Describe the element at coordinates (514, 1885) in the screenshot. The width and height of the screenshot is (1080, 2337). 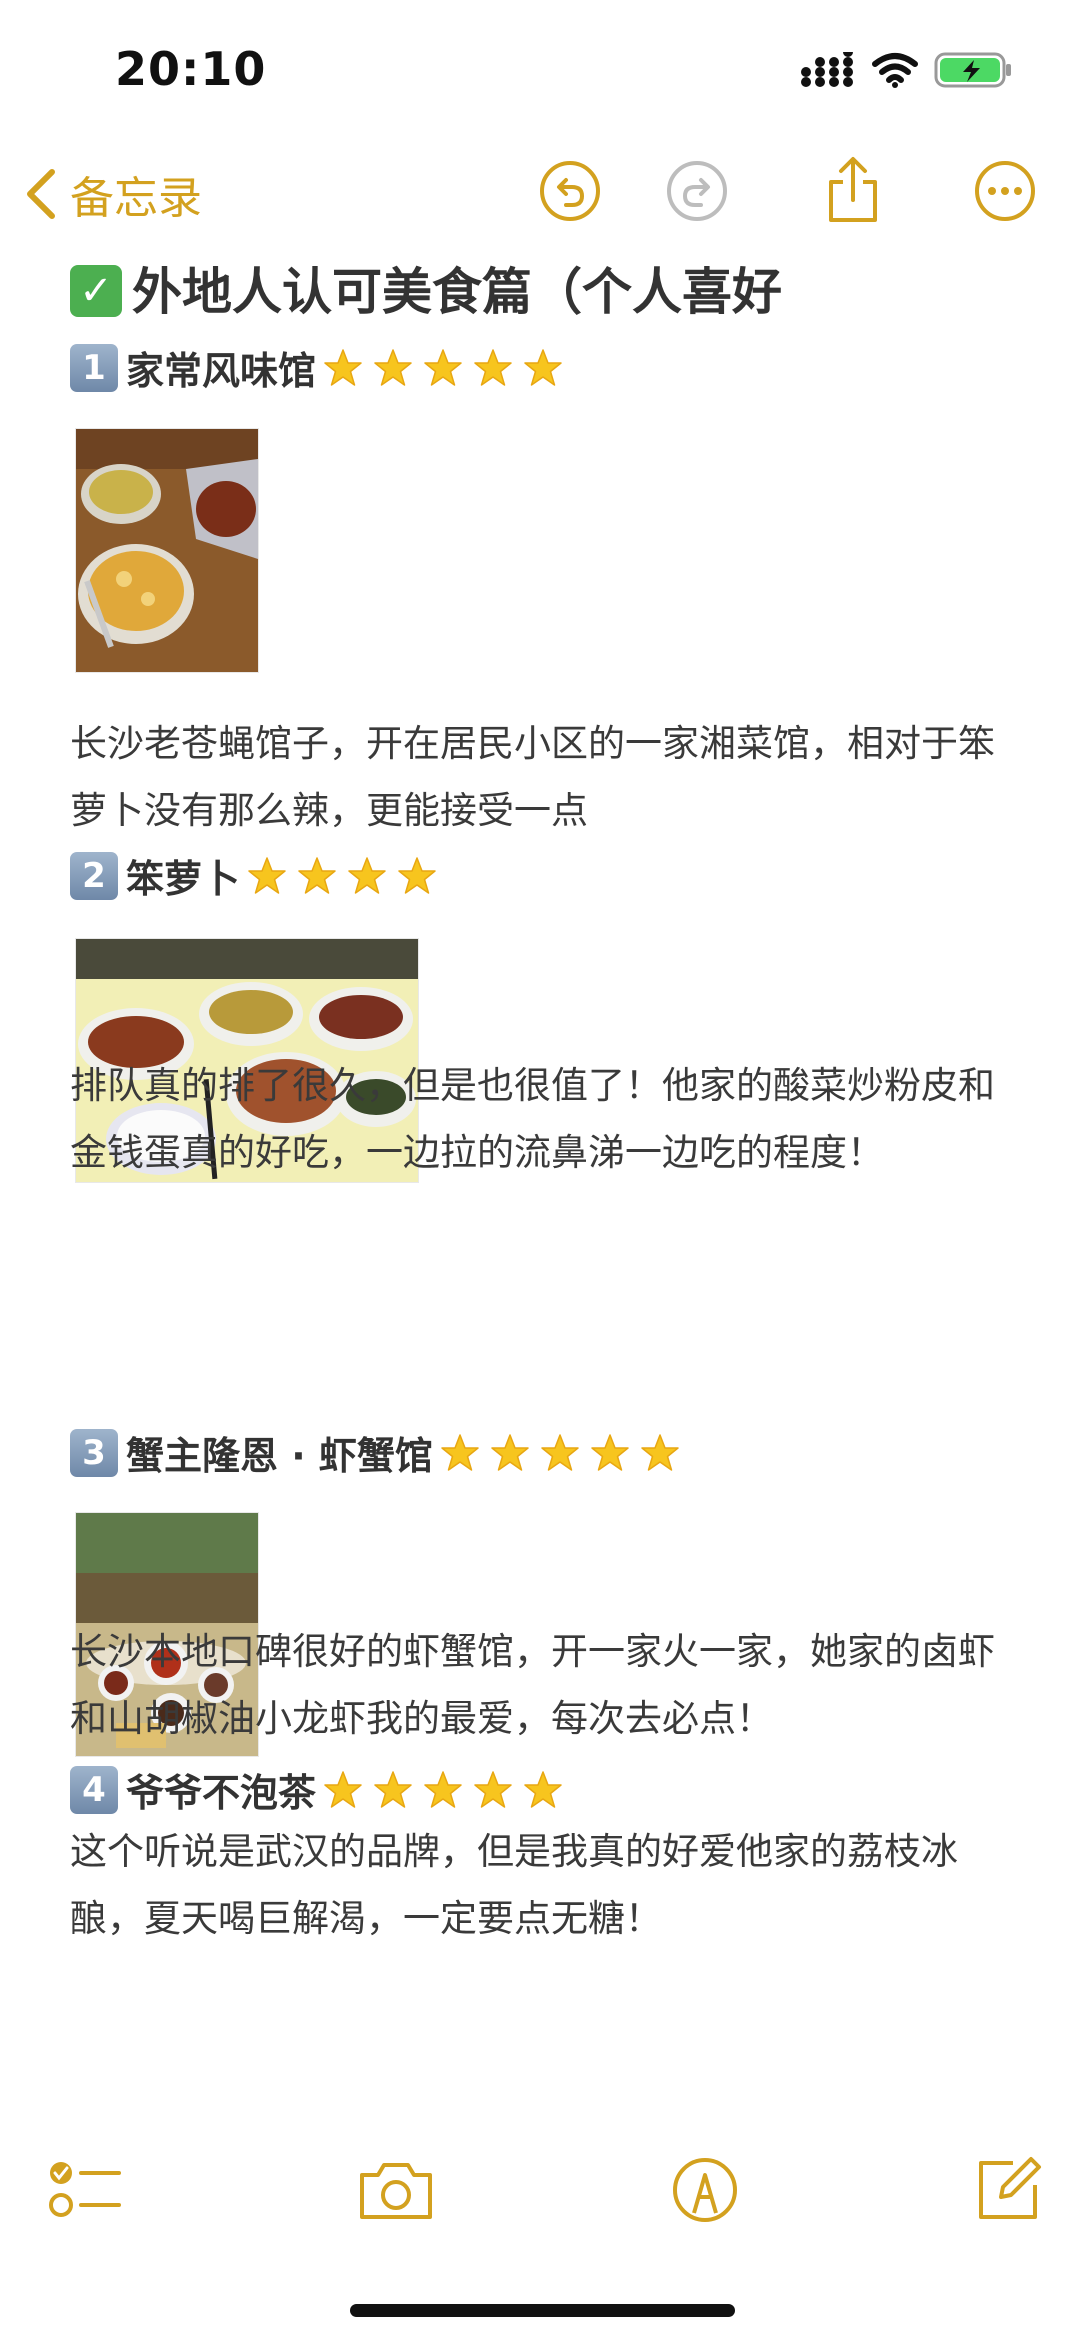
I see `item-desc-4: 这个听说是武汉的品牌，但是我真的好爱他家的荔枝冰酿，夏天喝巨解渴，一定要点无糖！` at that location.